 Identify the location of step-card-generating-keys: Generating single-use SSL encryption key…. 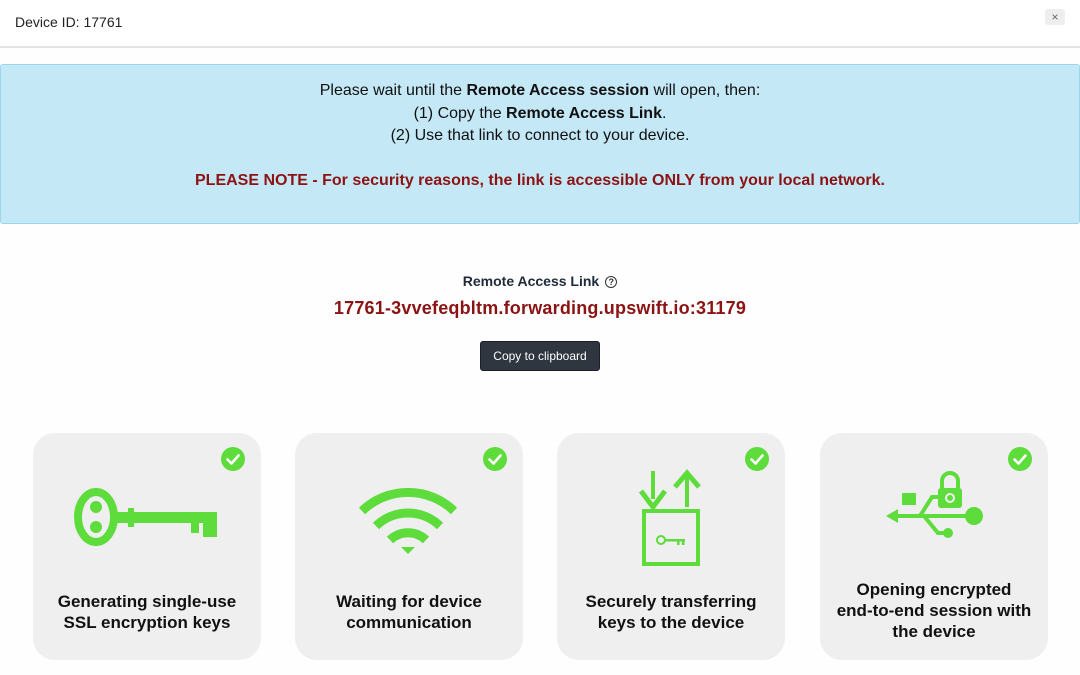
(147, 546).